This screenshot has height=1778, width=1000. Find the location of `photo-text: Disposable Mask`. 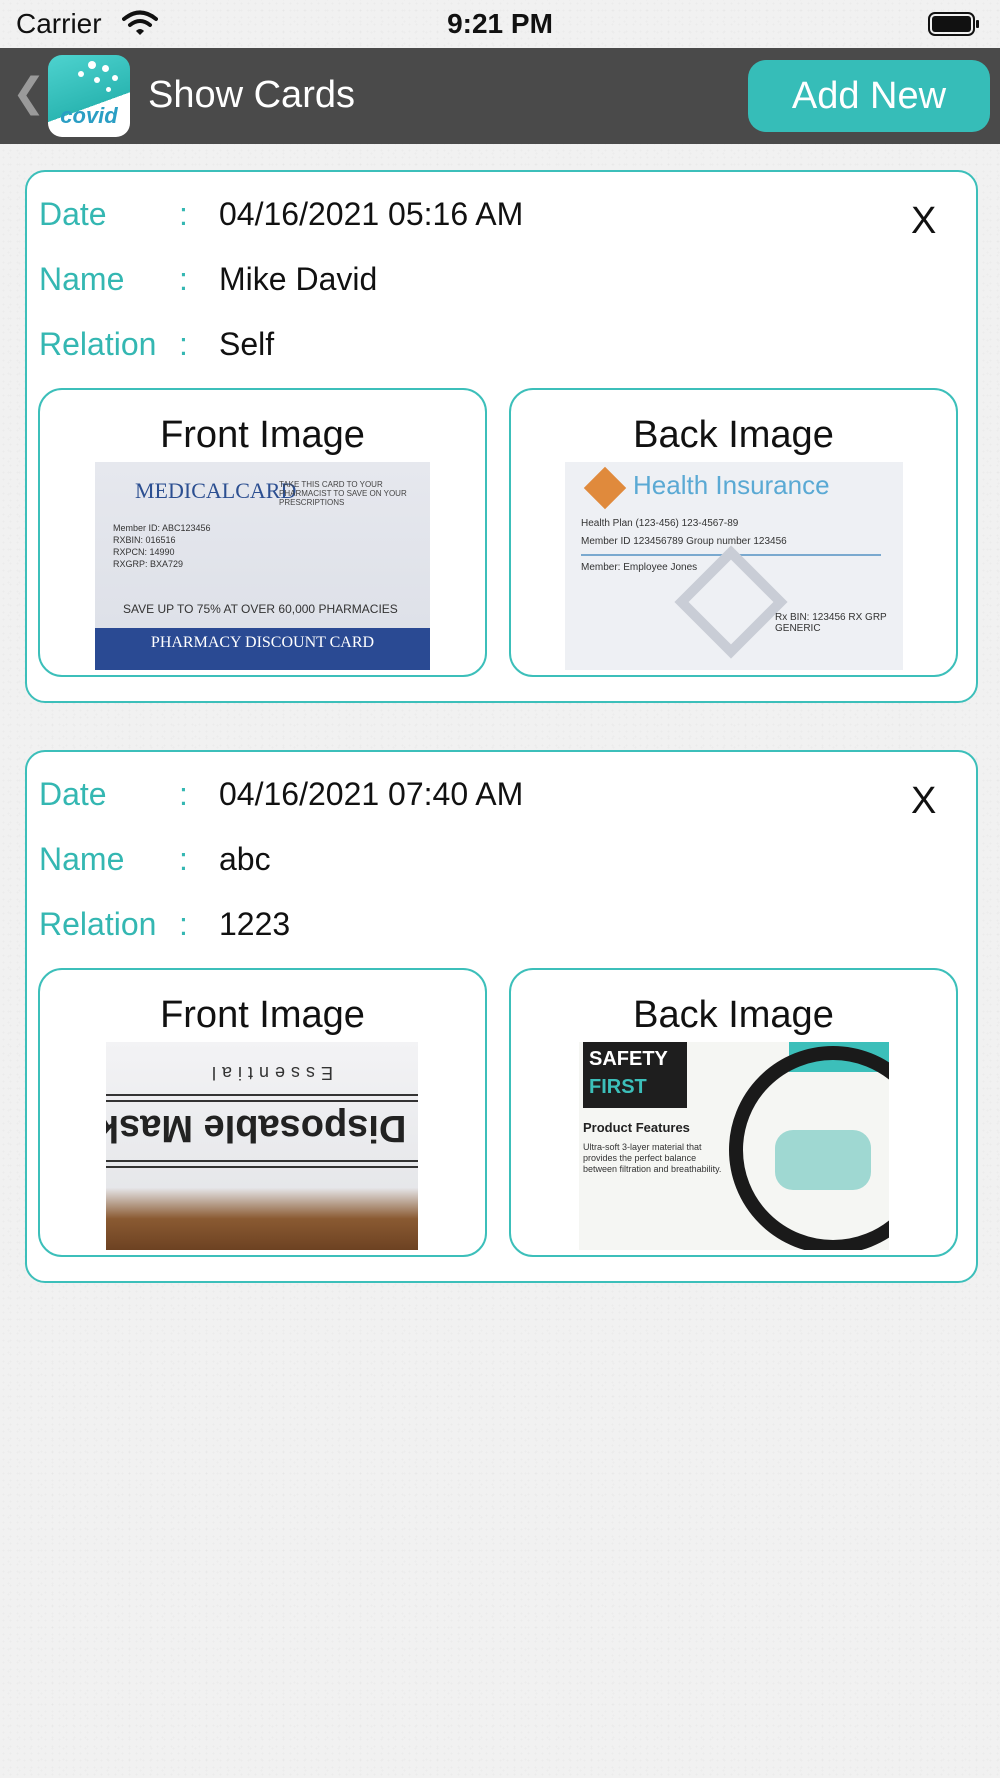

photo-text: Disposable Mask is located at coordinates (256, 1128).